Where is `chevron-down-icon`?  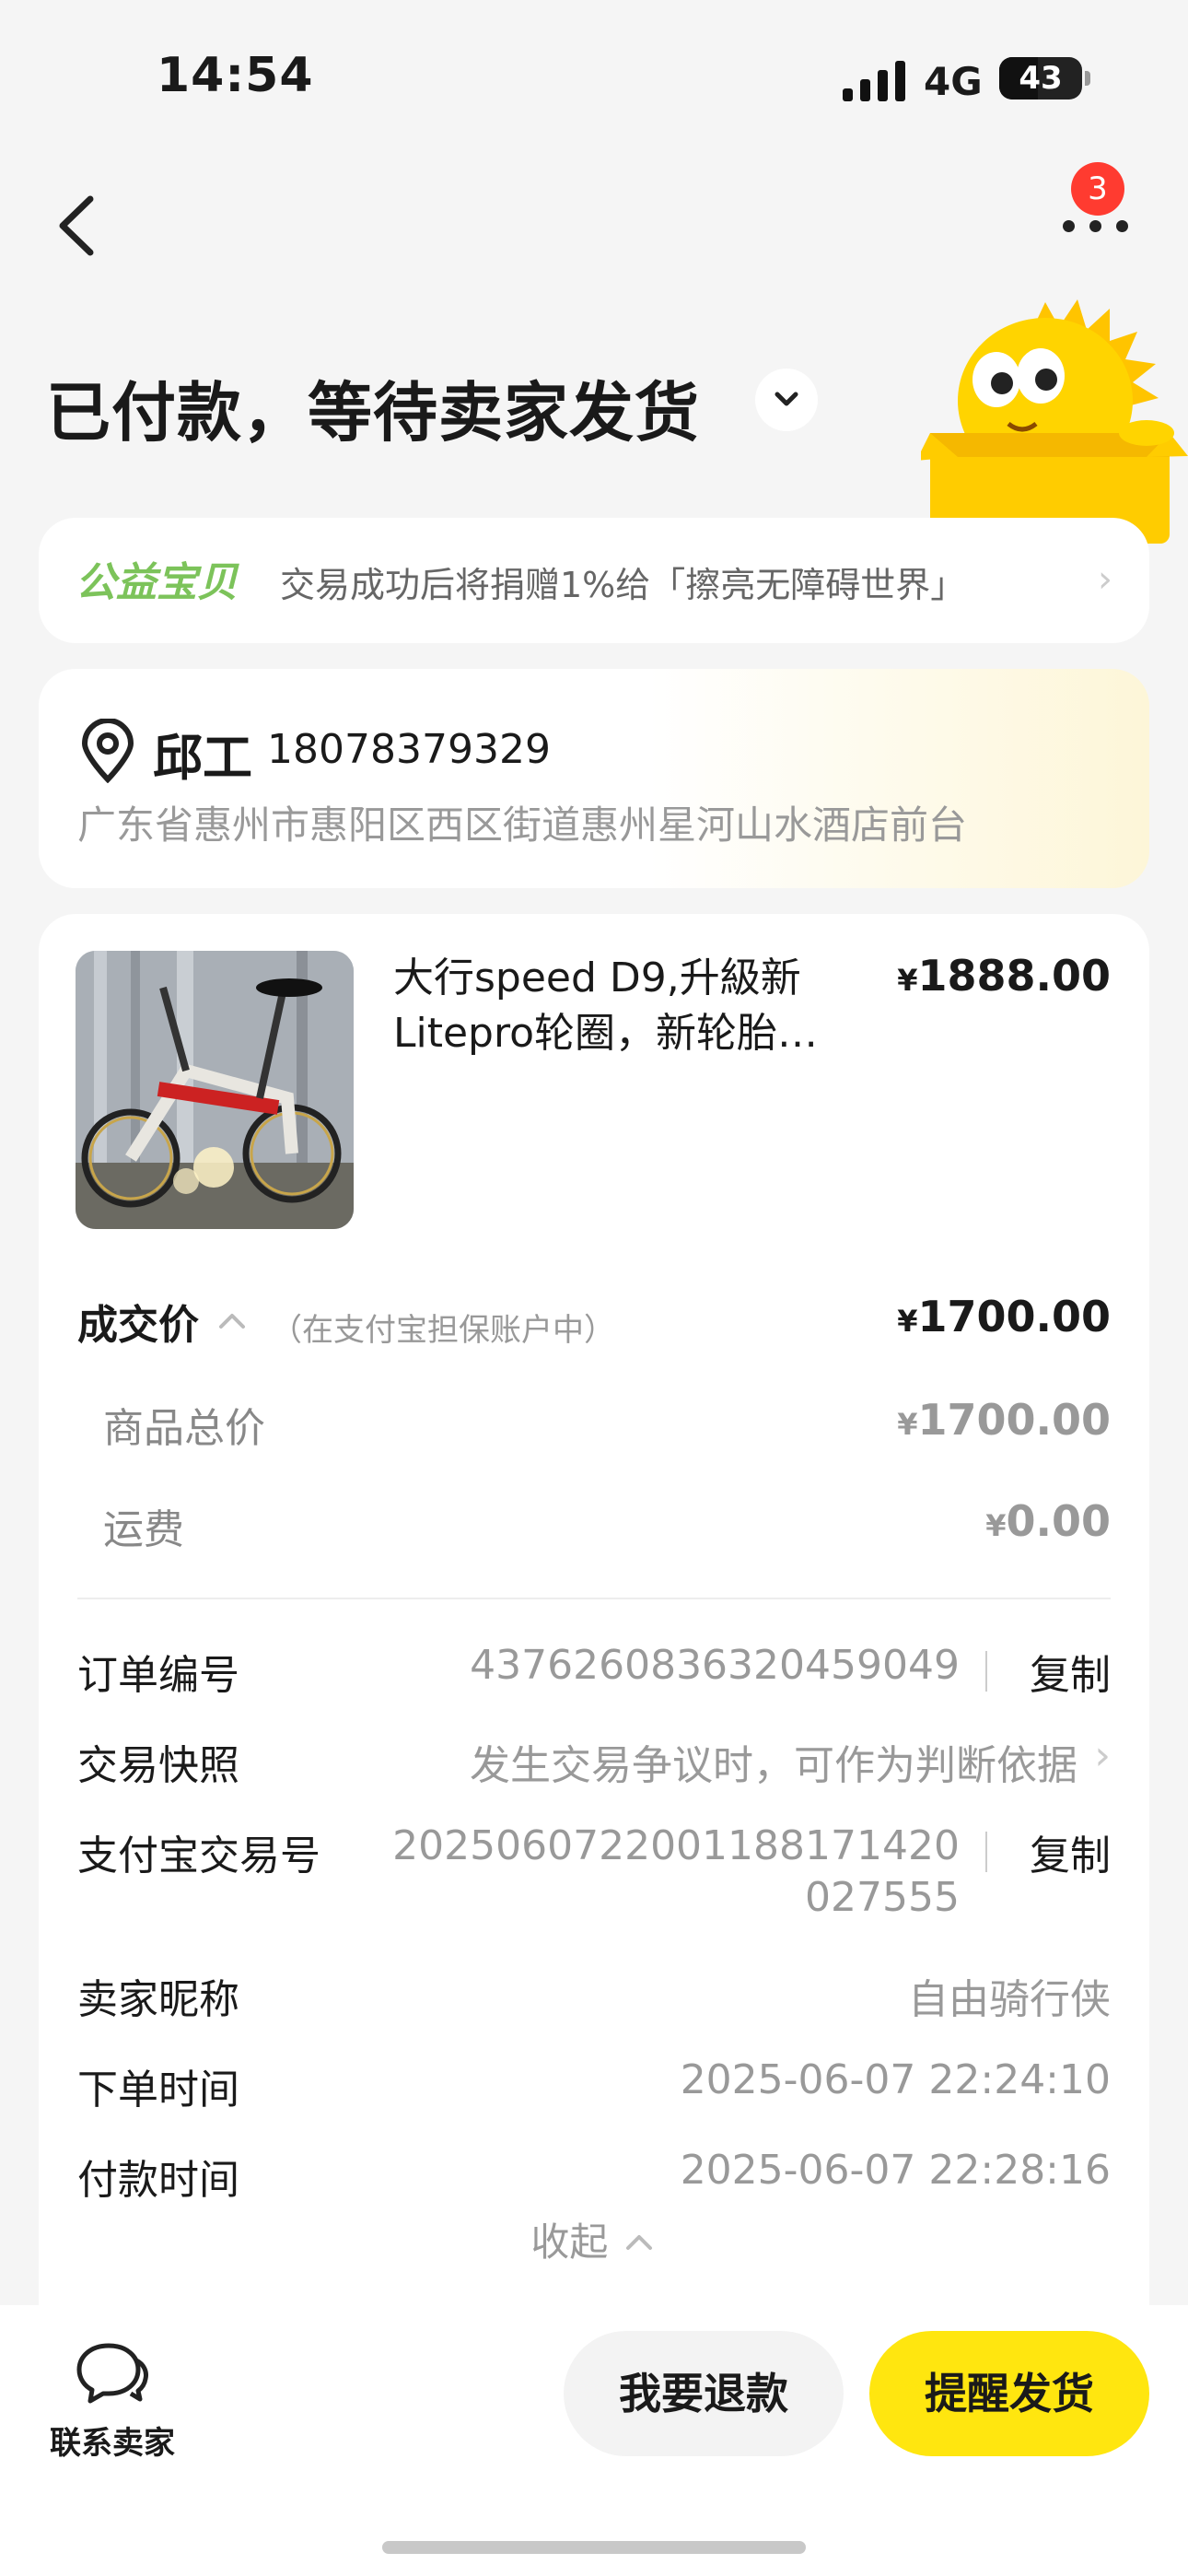 chevron-down-icon is located at coordinates (787, 399).